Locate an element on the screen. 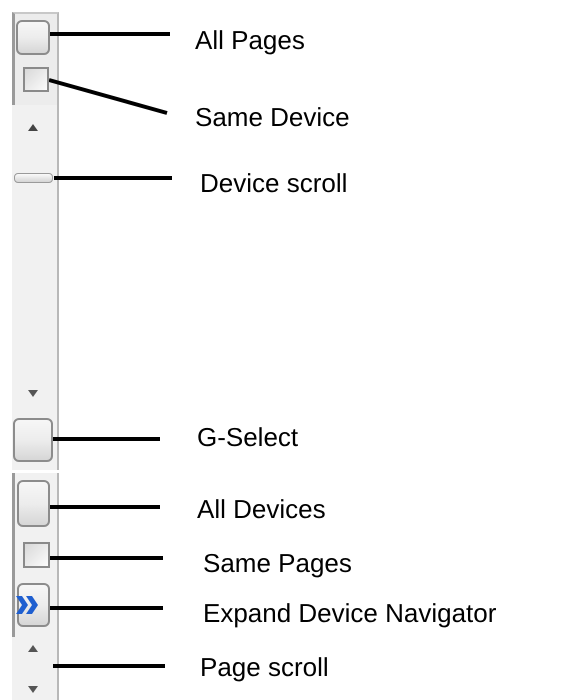 The height and width of the screenshot is (700, 568). double-chevron-icon is located at coordinates (28, 605).